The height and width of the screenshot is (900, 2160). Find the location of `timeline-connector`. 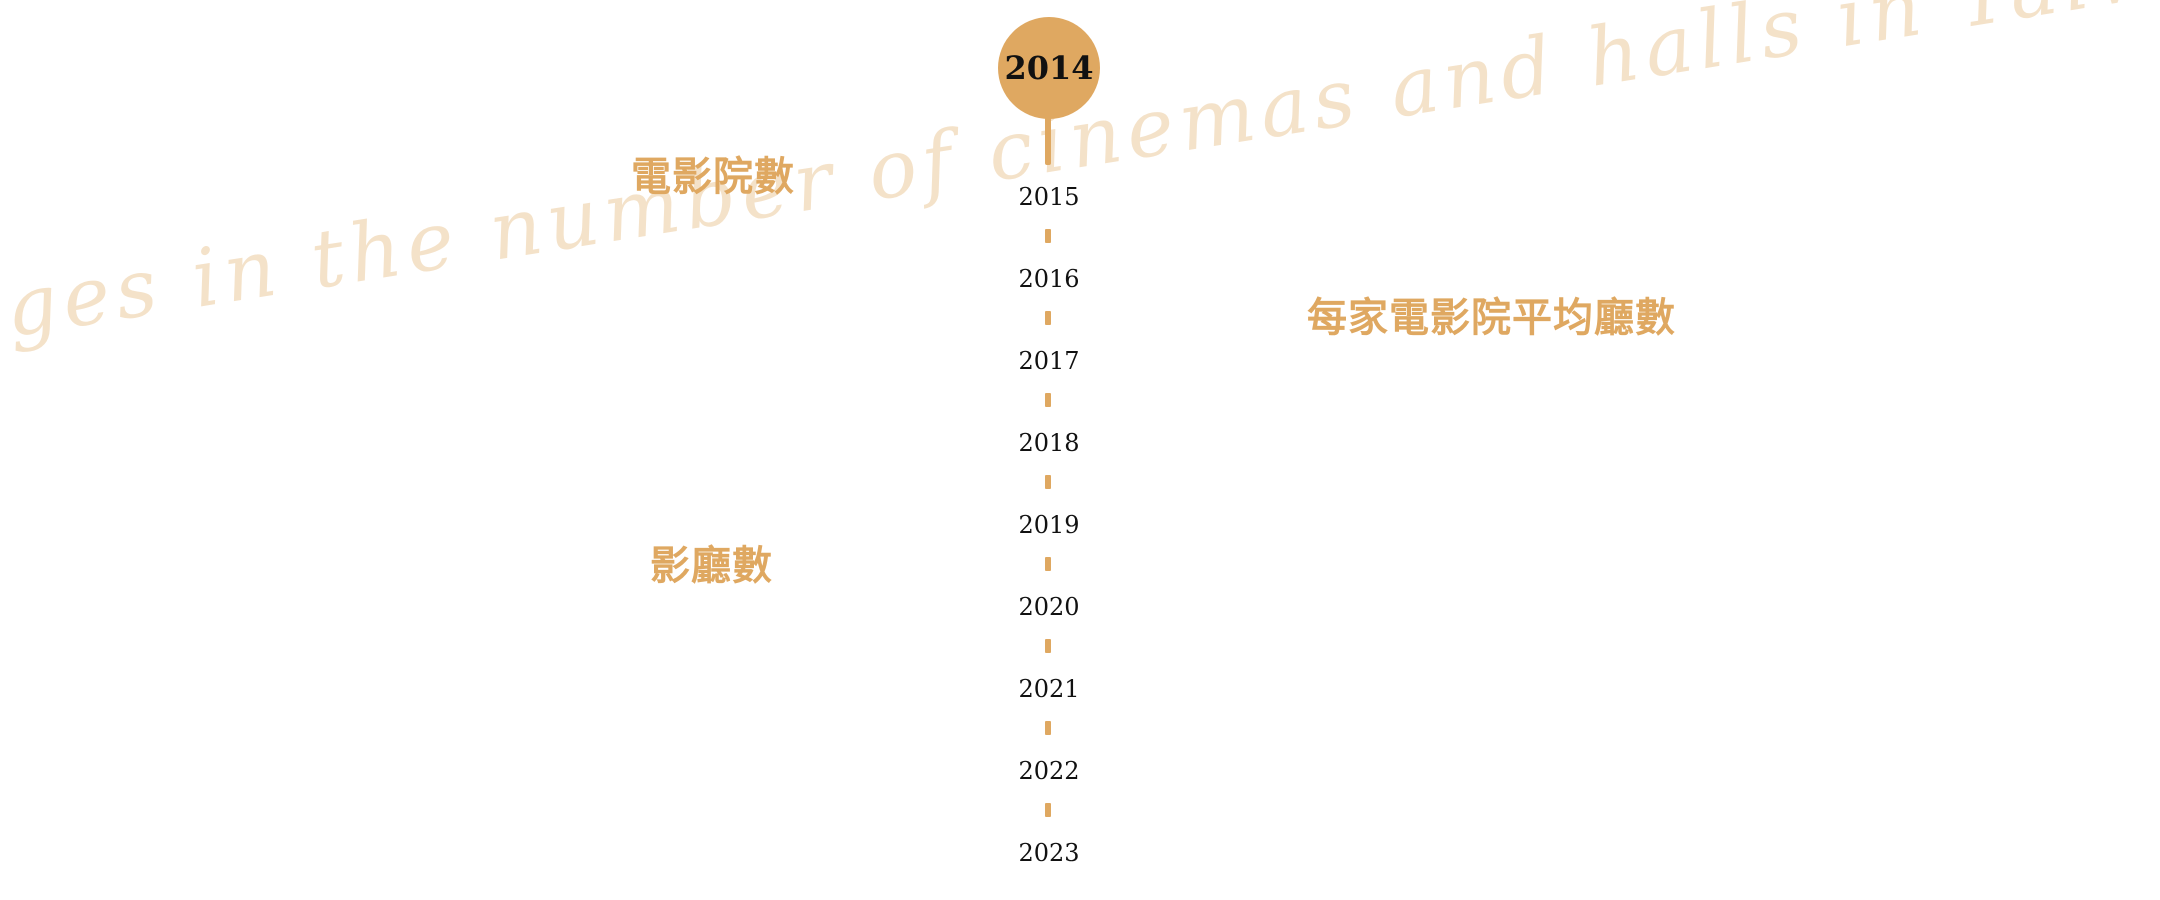

timeline-connector is located at coordinates (1048, 140).